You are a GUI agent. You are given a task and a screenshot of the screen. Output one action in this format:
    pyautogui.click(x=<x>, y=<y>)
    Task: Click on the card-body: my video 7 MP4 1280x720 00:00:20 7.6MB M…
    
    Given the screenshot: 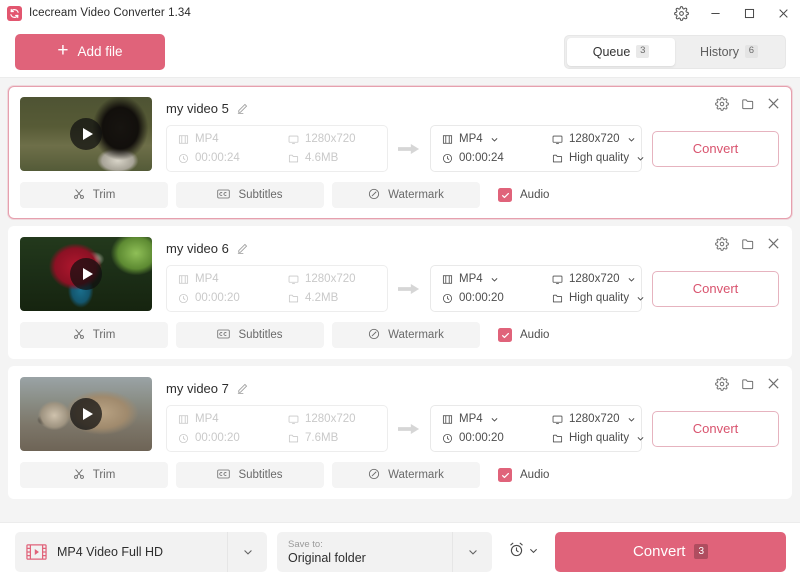 What is the action you would take?
    pyautogui.click(x=472, y=414)
    